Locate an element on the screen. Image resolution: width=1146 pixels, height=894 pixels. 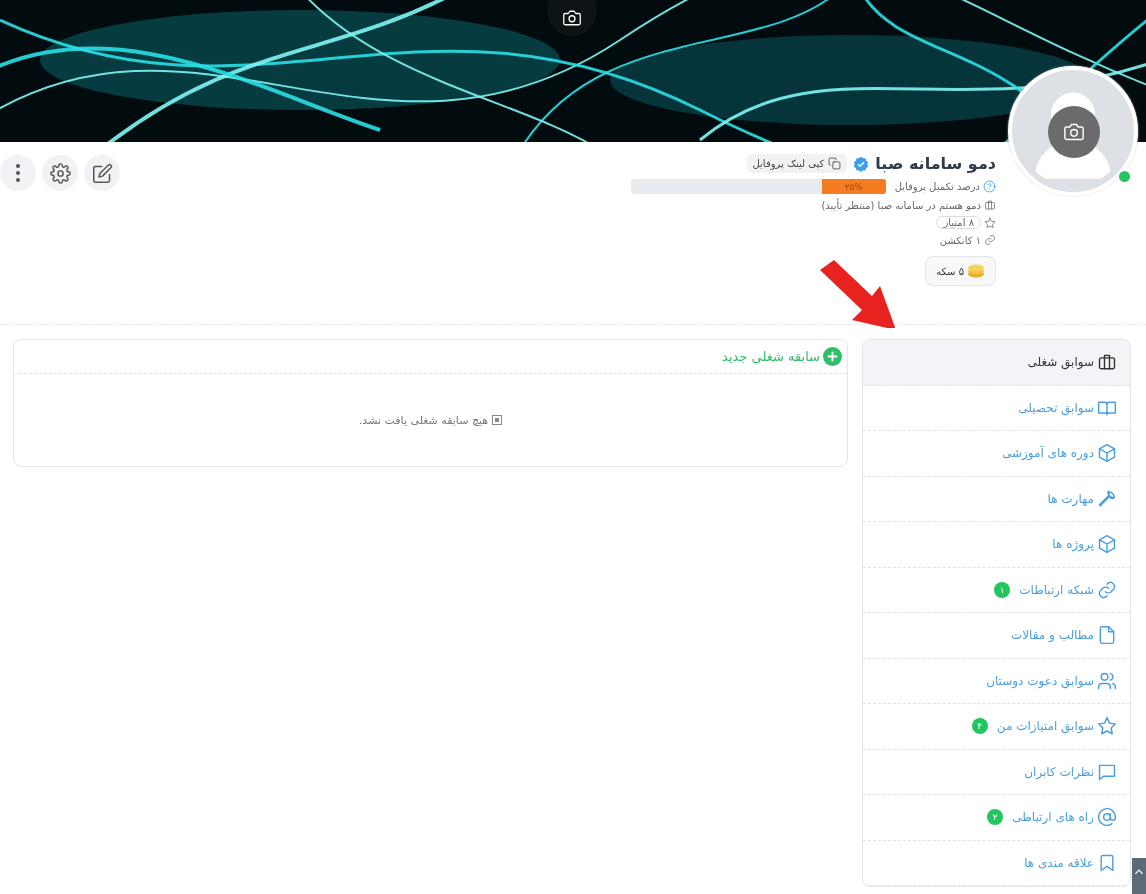
settings-button is located at coordinates (60, 173).